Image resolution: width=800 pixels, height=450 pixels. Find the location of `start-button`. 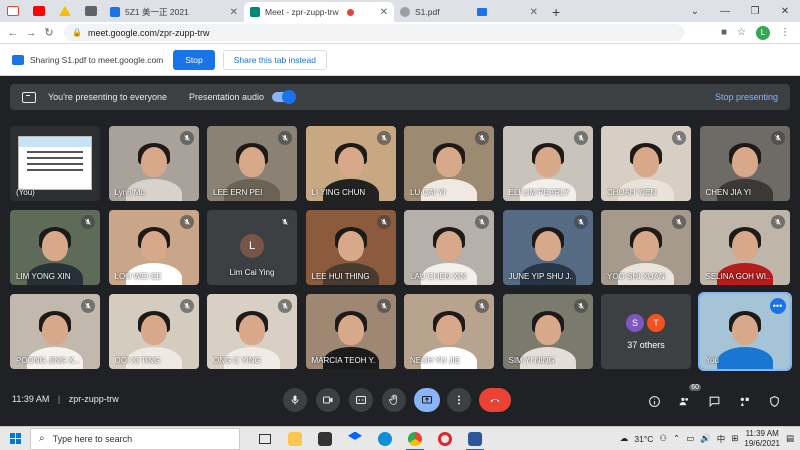

start-button is located at coordinates (15, 438).